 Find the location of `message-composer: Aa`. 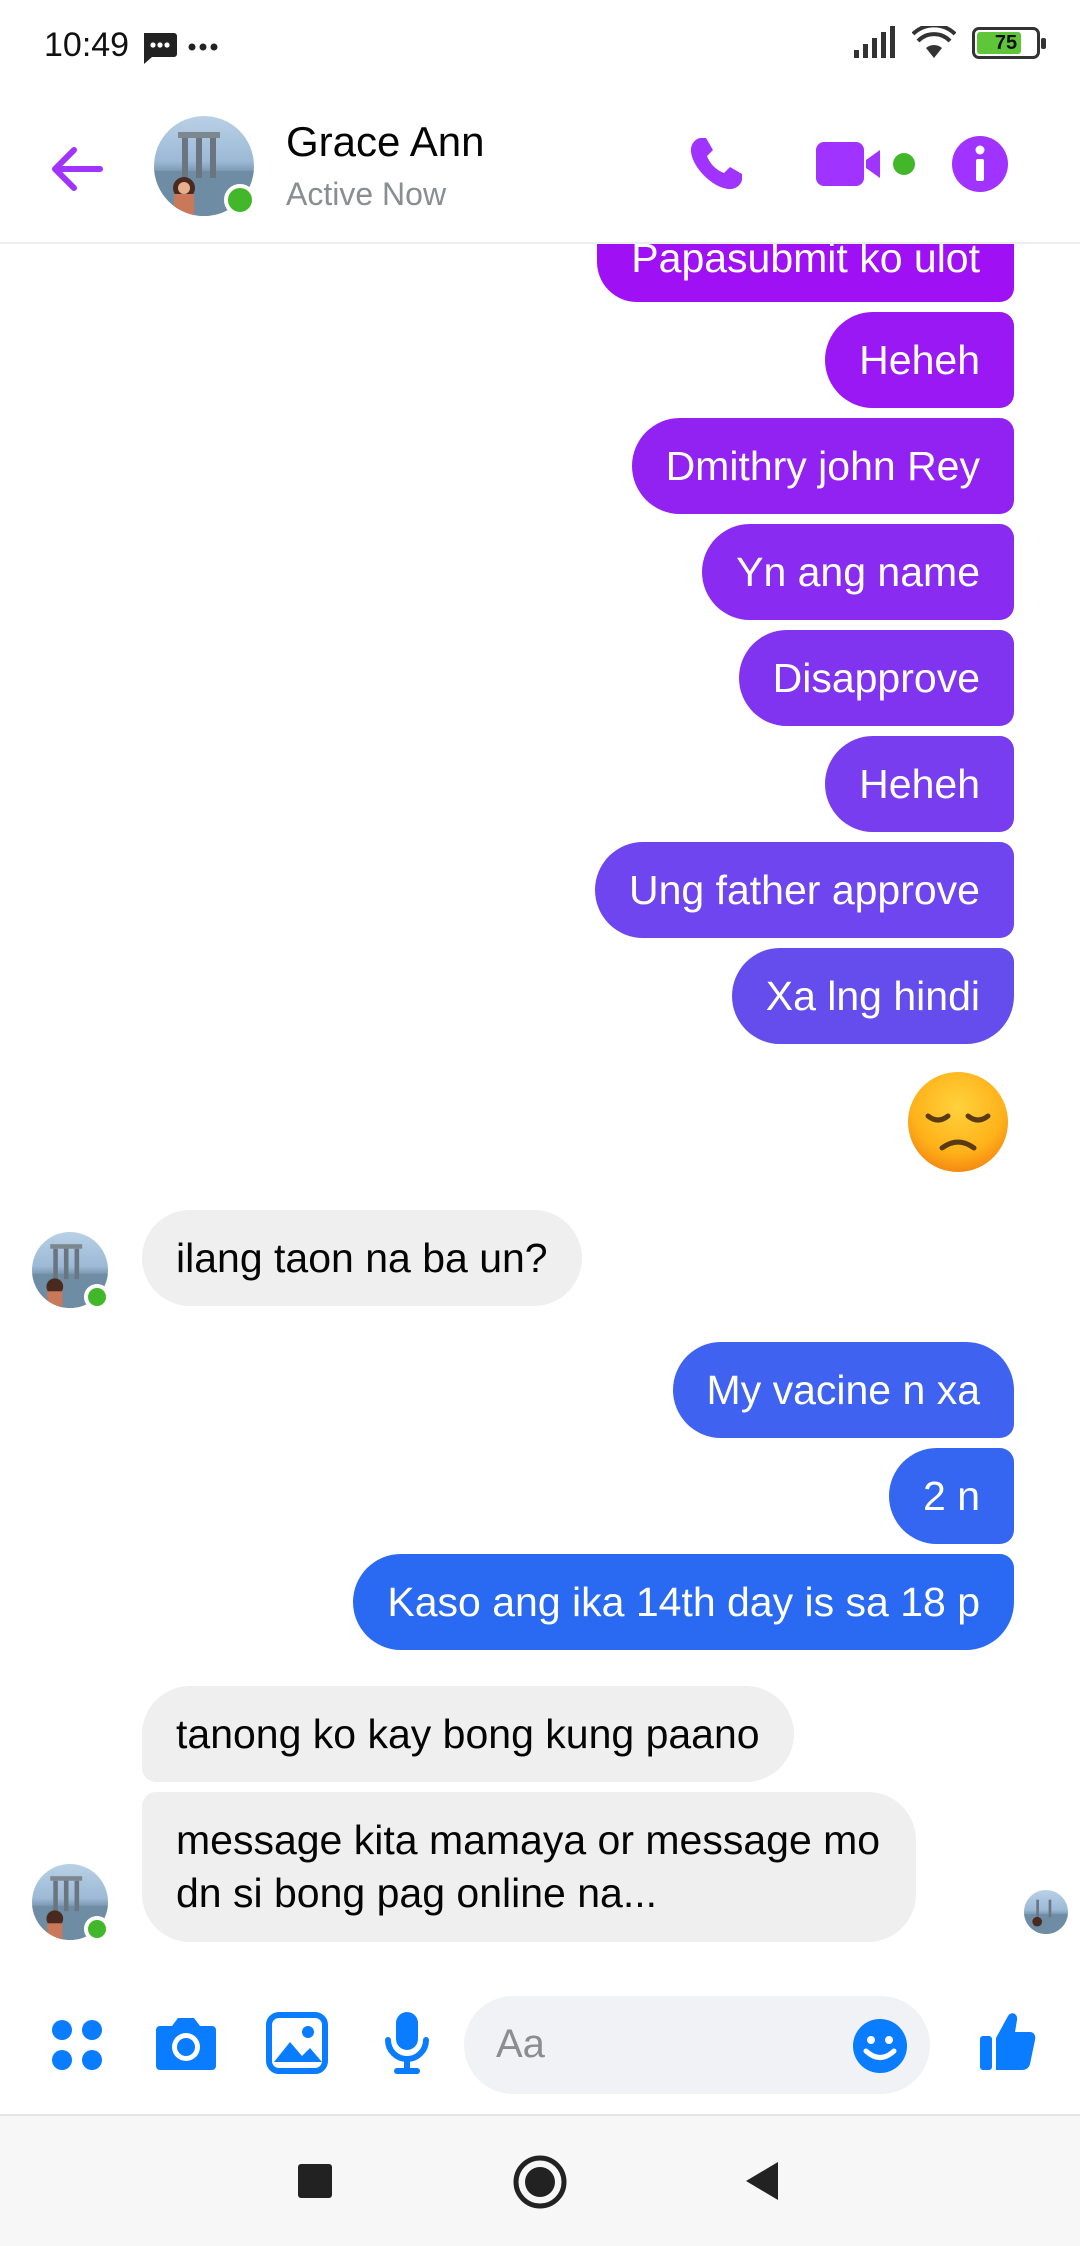

message-composer: Aa is located at coordinates (540, 2039).